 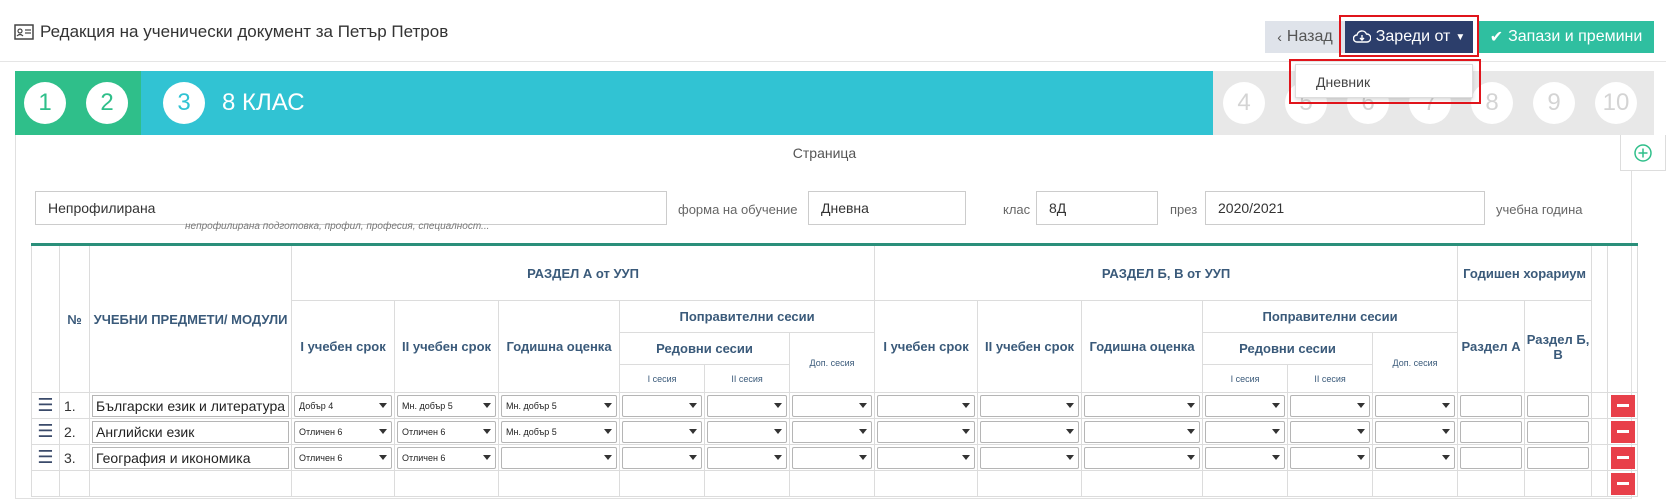 I want to click on class-input: 8Д, so click(x=1097, y=208).